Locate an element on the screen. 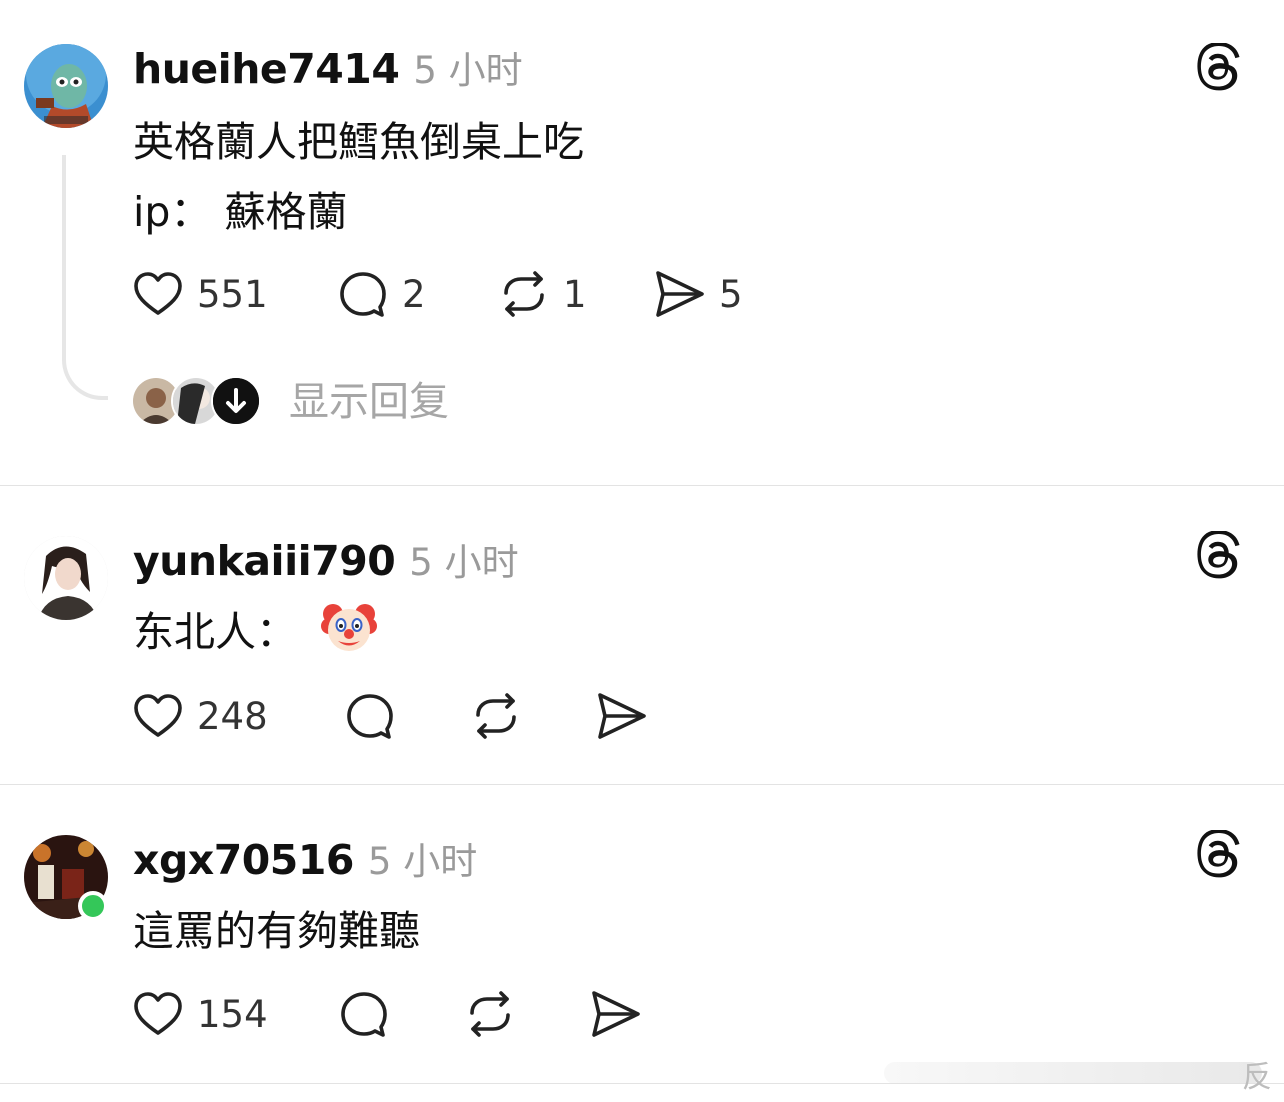  like-button: 154 is located at coordinates (199, 1014).